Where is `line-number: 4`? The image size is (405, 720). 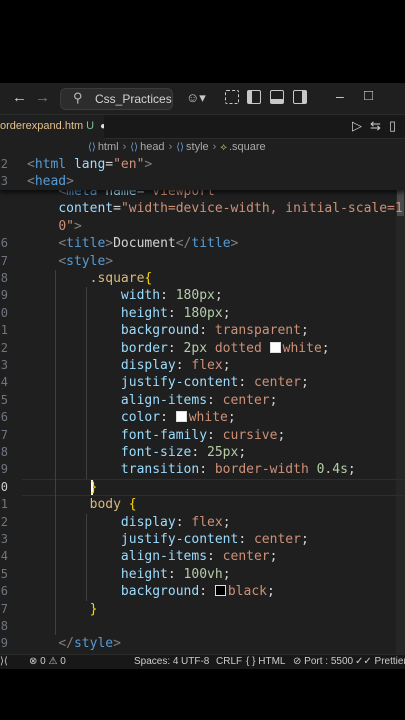
line-number: 4 is located at coordinates (4, 382).